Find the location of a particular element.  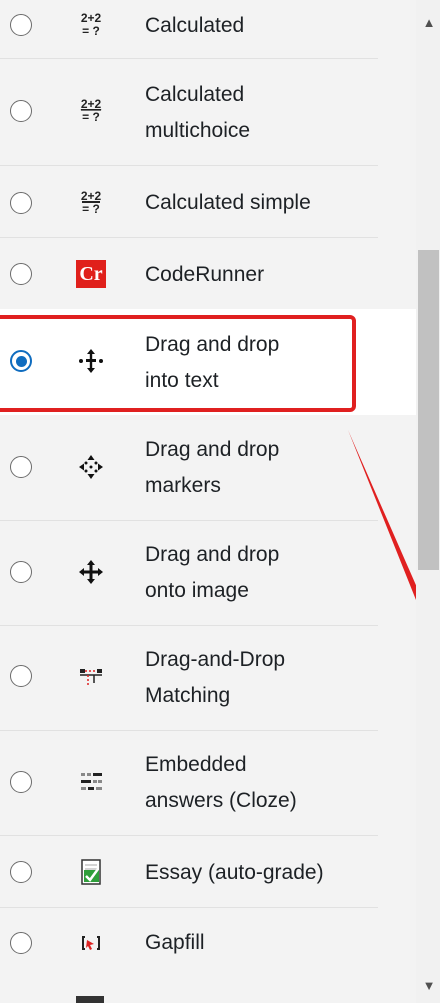

scrollbar-thumb is located at coordinates (428, 410).